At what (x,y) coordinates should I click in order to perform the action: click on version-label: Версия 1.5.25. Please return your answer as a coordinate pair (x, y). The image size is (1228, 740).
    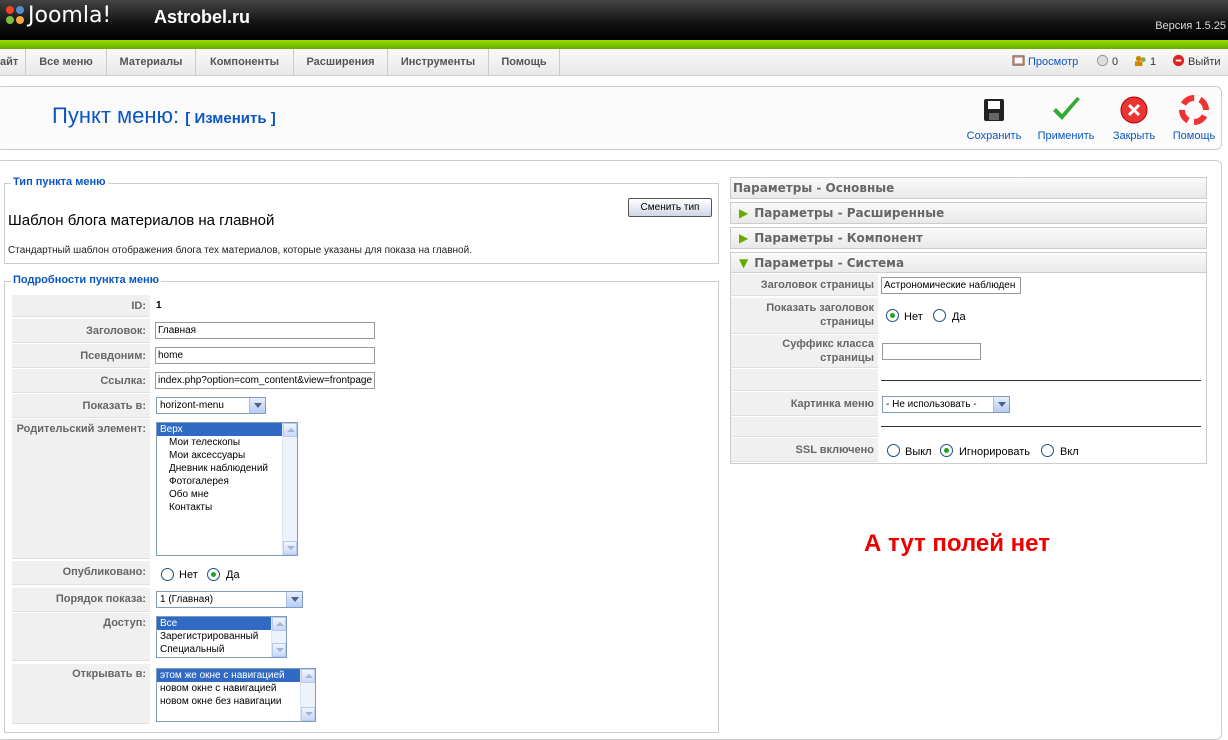
    Looking at the image, I should click on (1190, 26).